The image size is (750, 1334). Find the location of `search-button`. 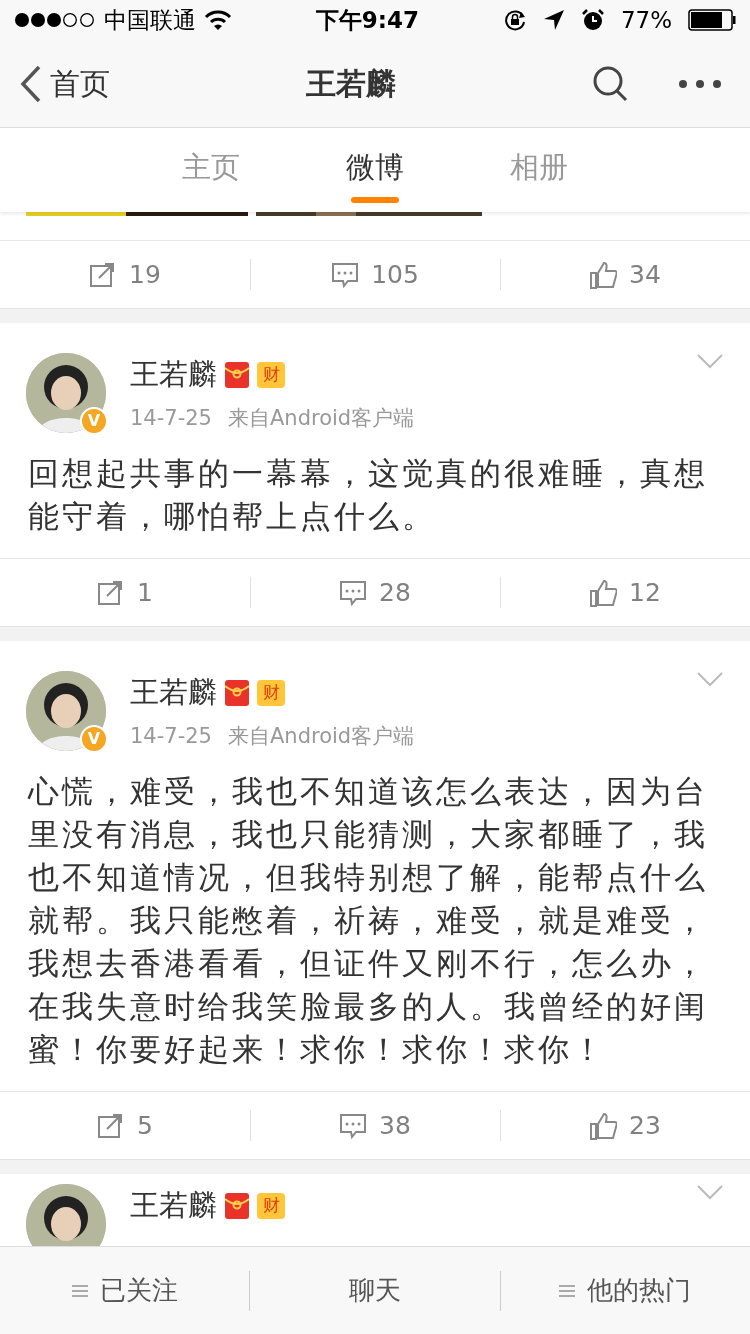

search-button is located at coordinates (611, 83).